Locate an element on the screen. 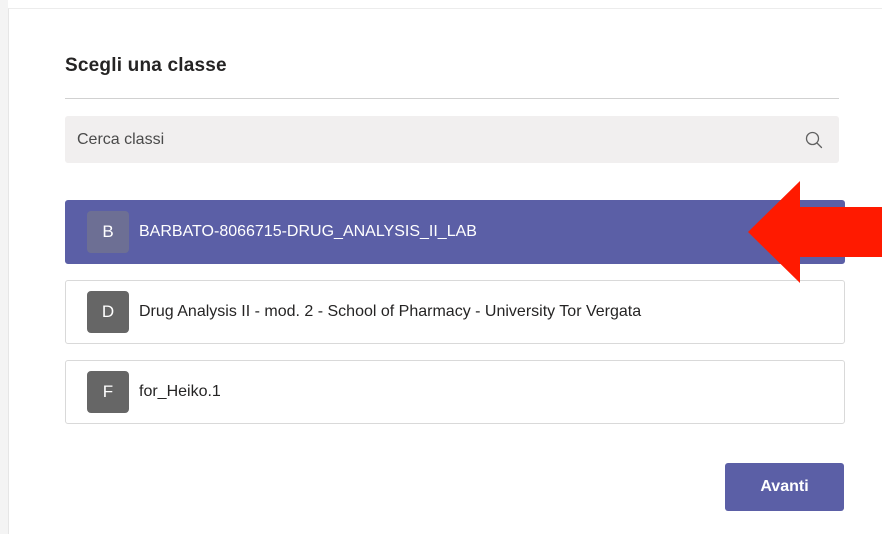 This screenshot has height=534, width=882. dialog-title: Scegli una classe is located at coordinates (146, 65).